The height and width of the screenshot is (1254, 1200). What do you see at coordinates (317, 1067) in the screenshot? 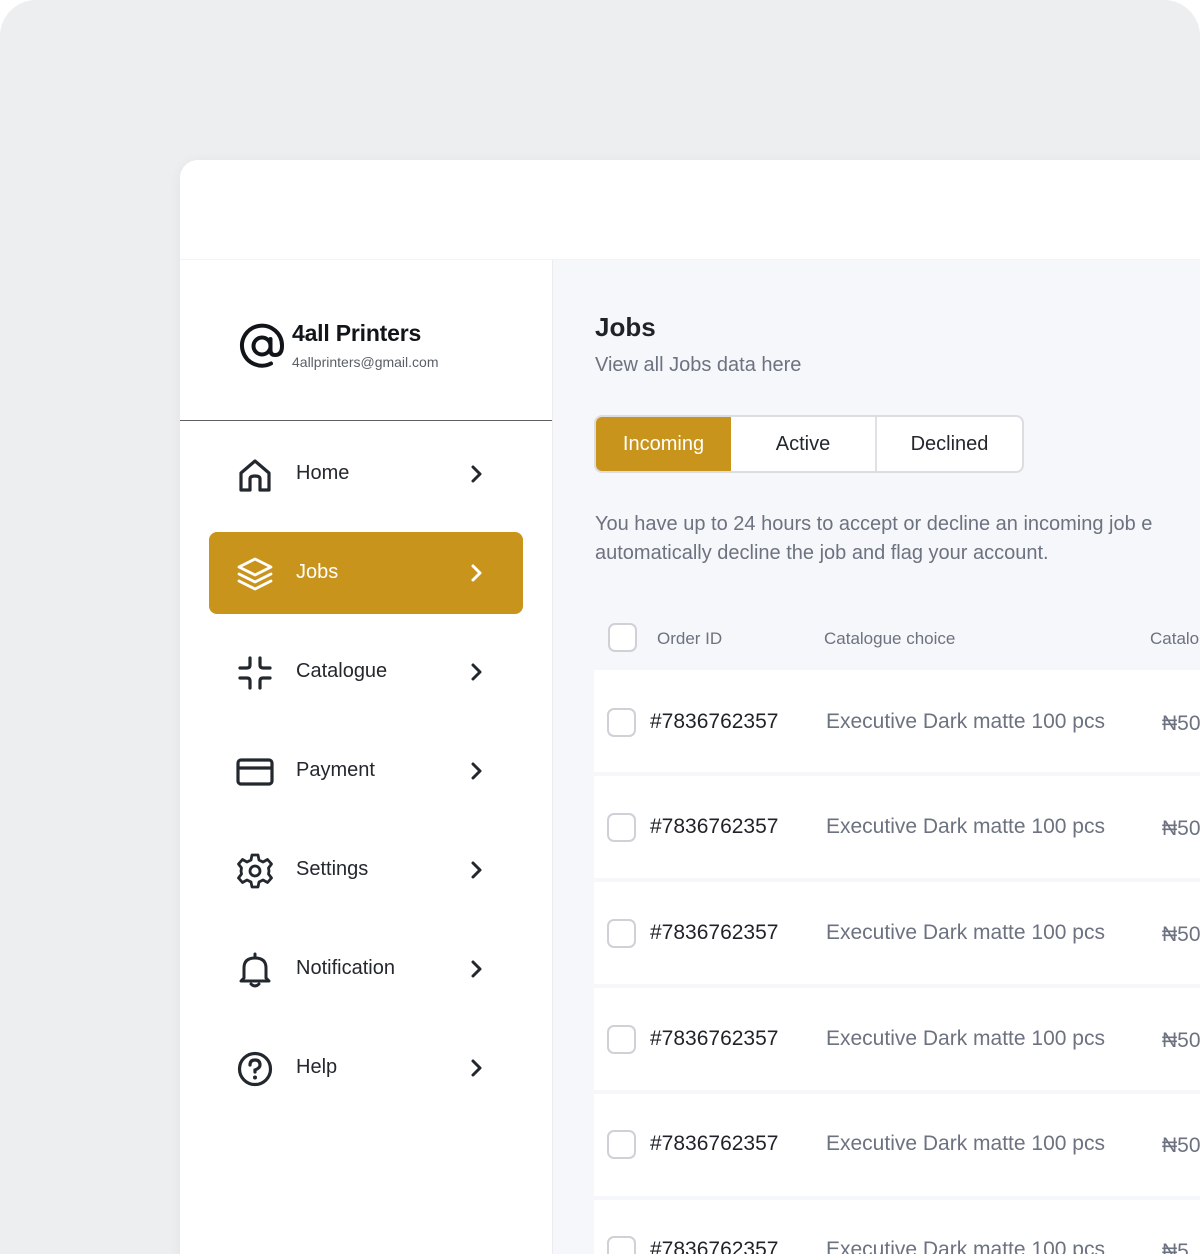
I see `sidebar-item-label: Help` at bounding box center [317, 1067].